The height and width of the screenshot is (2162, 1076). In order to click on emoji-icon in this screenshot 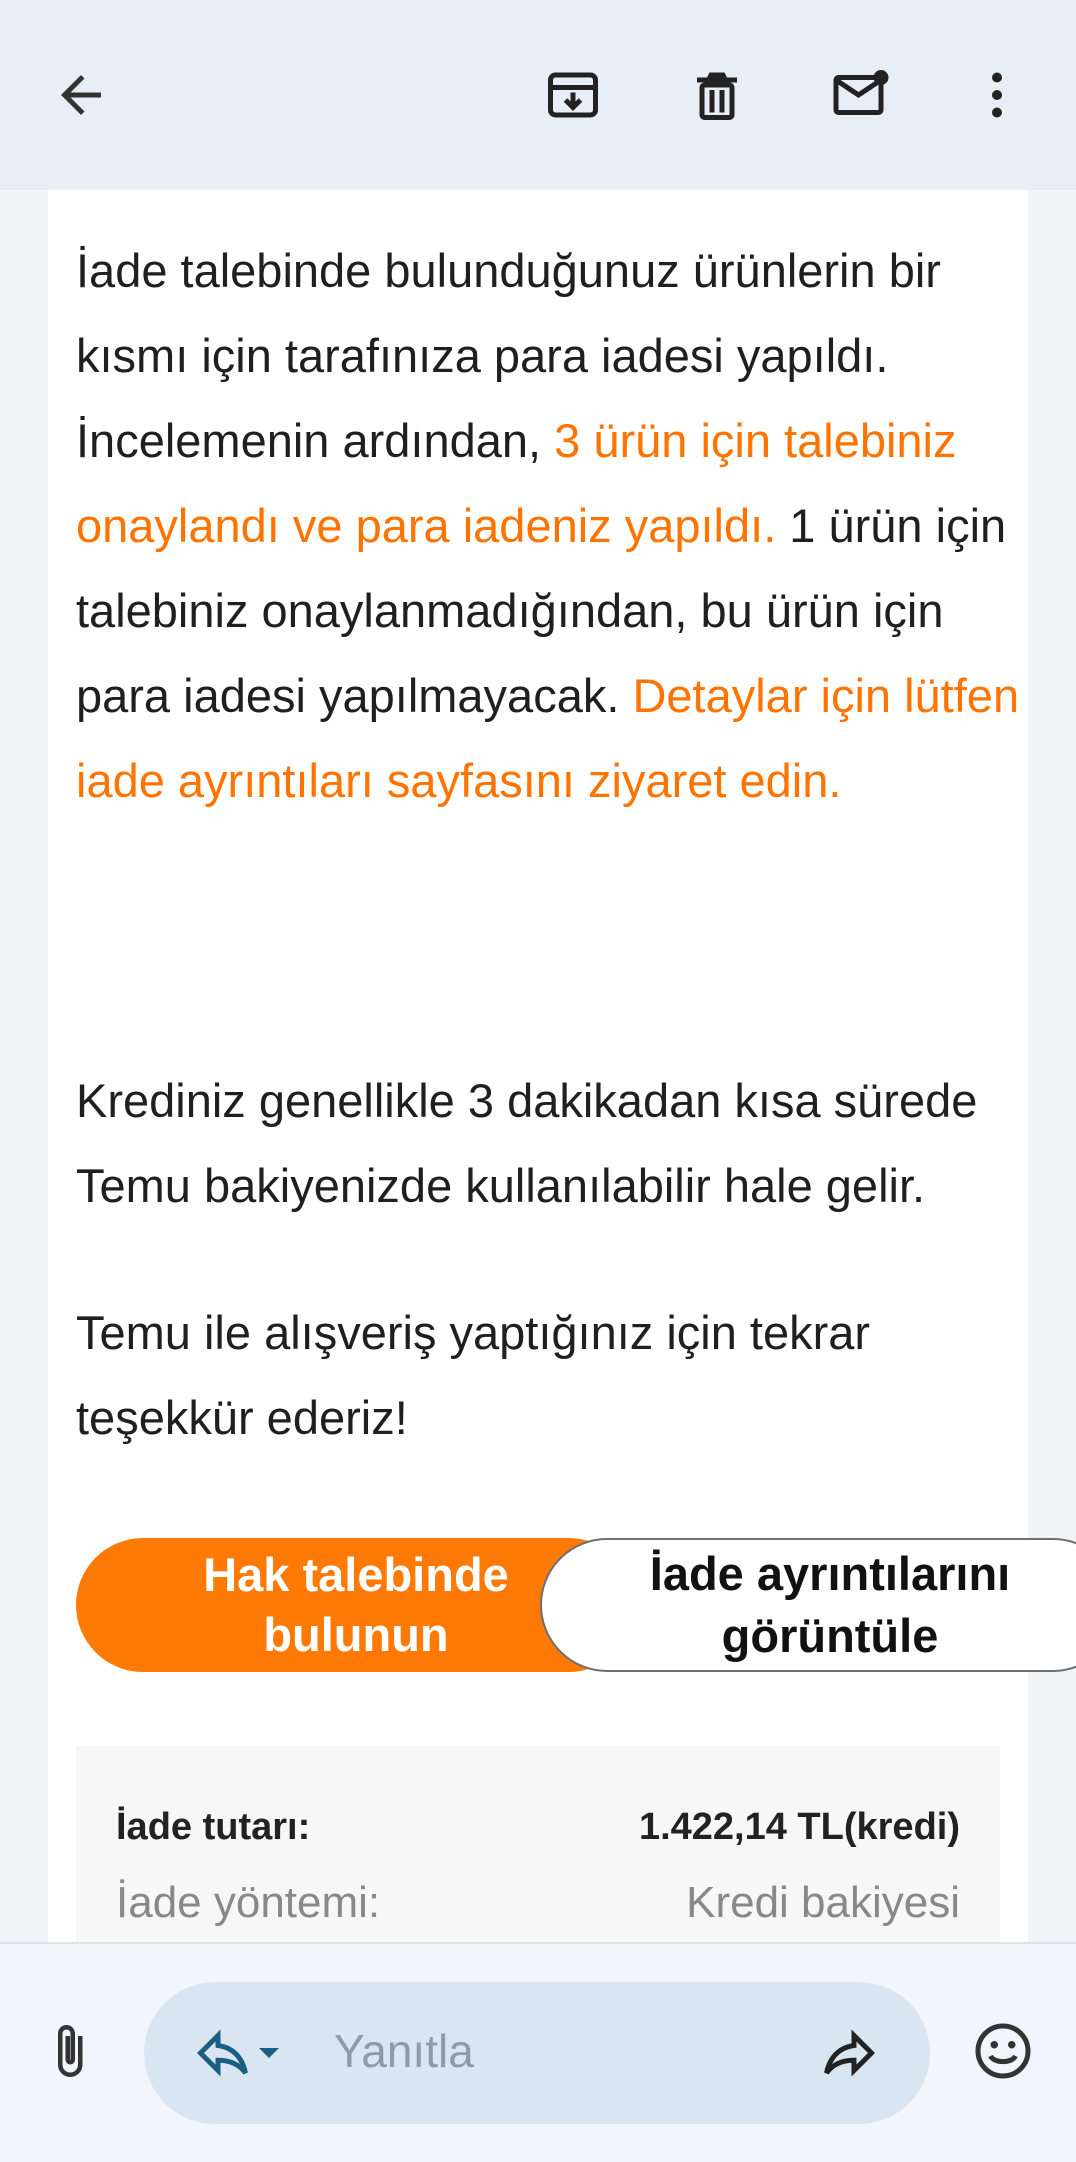, I will do `click(1003, 2051)`.